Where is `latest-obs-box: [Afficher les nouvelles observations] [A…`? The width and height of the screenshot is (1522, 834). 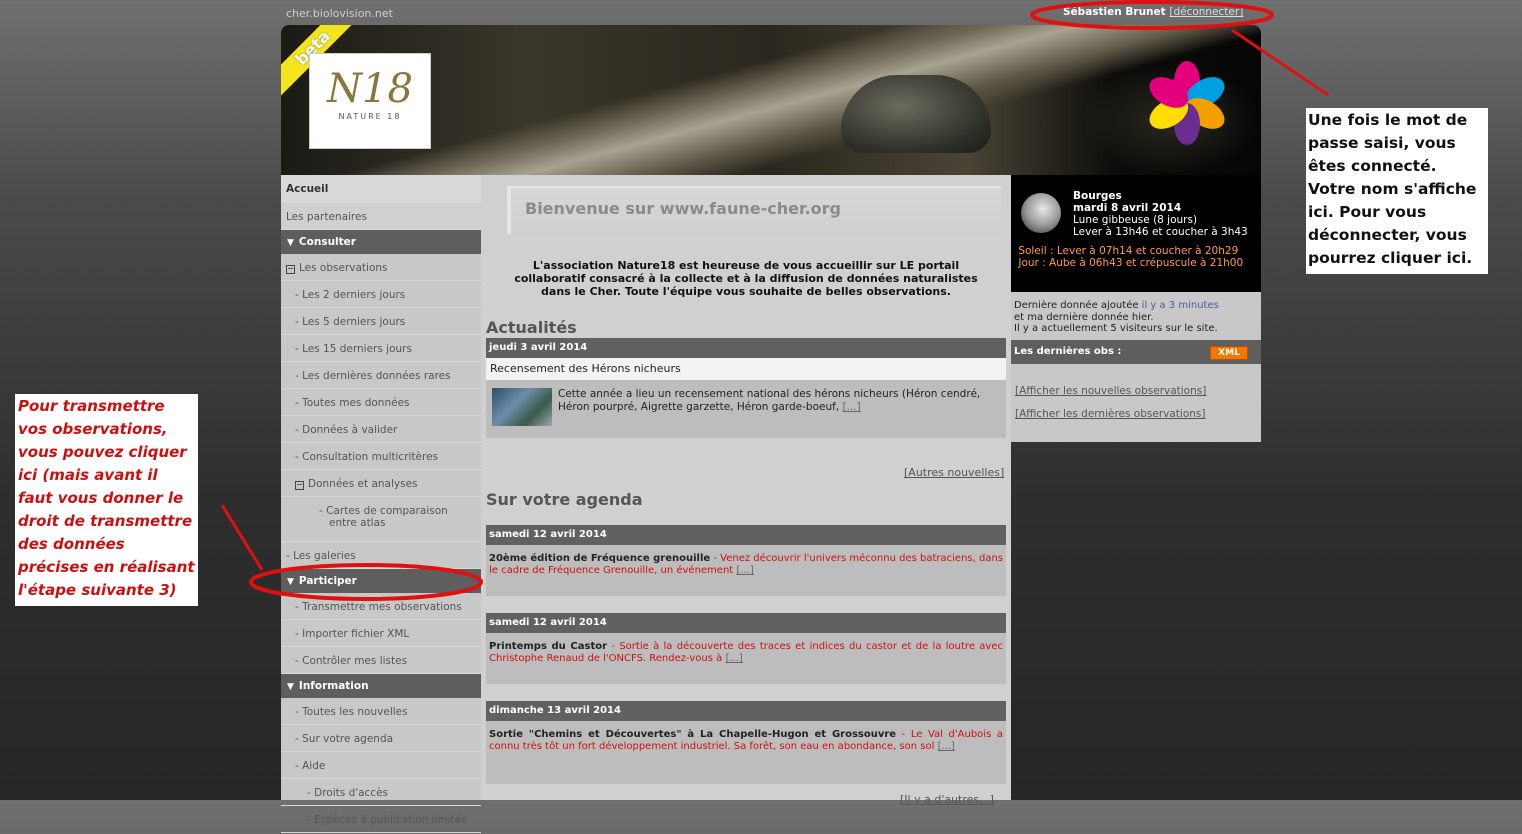
latest-obs-box: [Afficher les nouvelles observations] [A… is located at coordinates (1136, 403).